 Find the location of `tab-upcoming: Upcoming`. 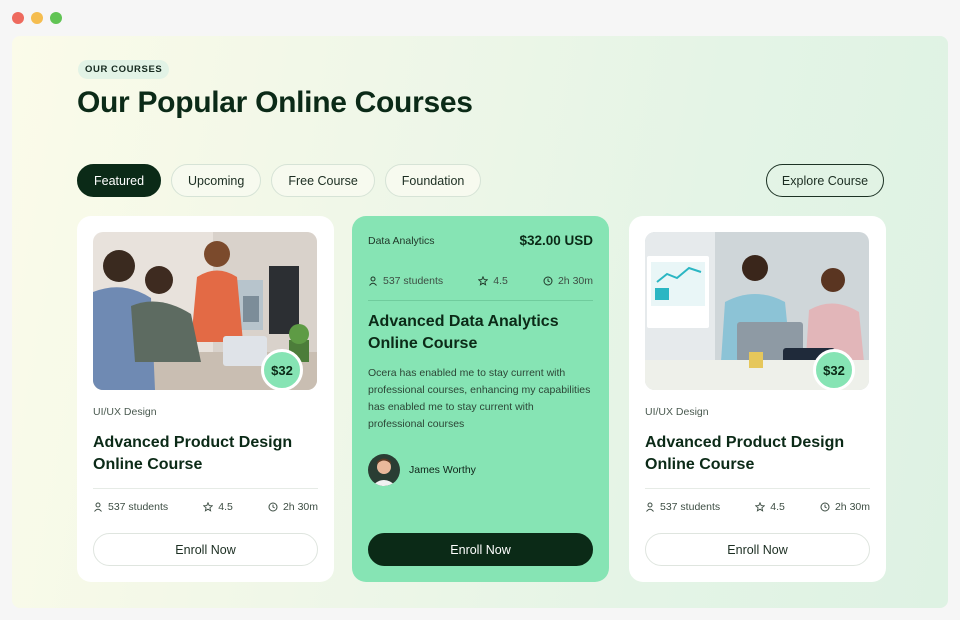

tab-upcoming: Upcoming is located at coordinates (216, 180).